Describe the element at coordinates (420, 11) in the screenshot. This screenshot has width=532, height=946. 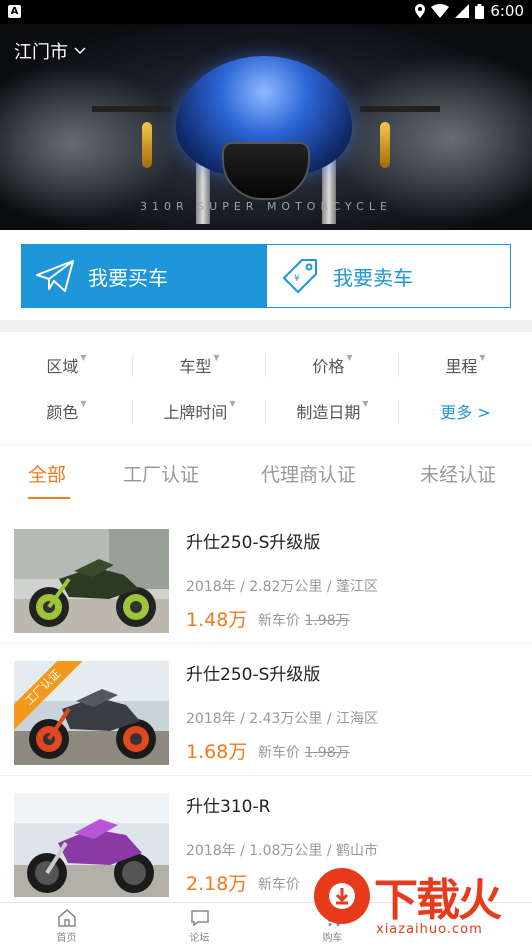
I see `location-icon` at that location.